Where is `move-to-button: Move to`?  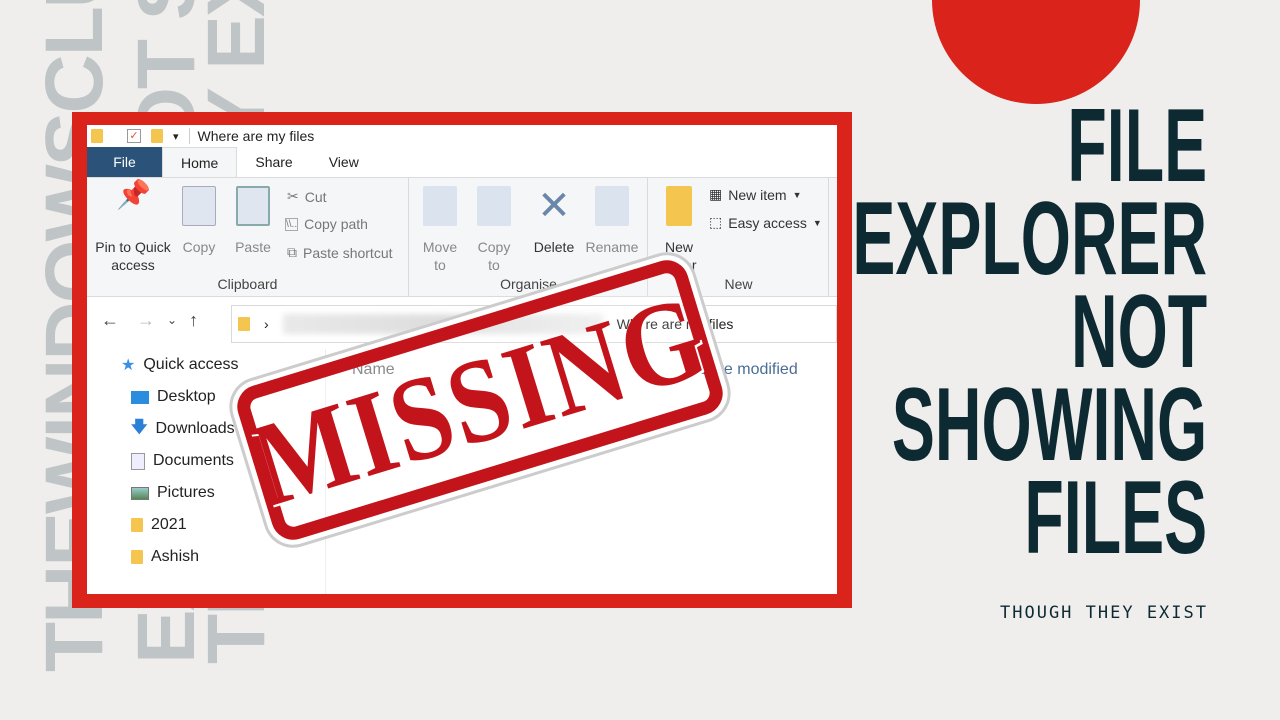 move-to-button: Move to is located at coordinates (440, 230).